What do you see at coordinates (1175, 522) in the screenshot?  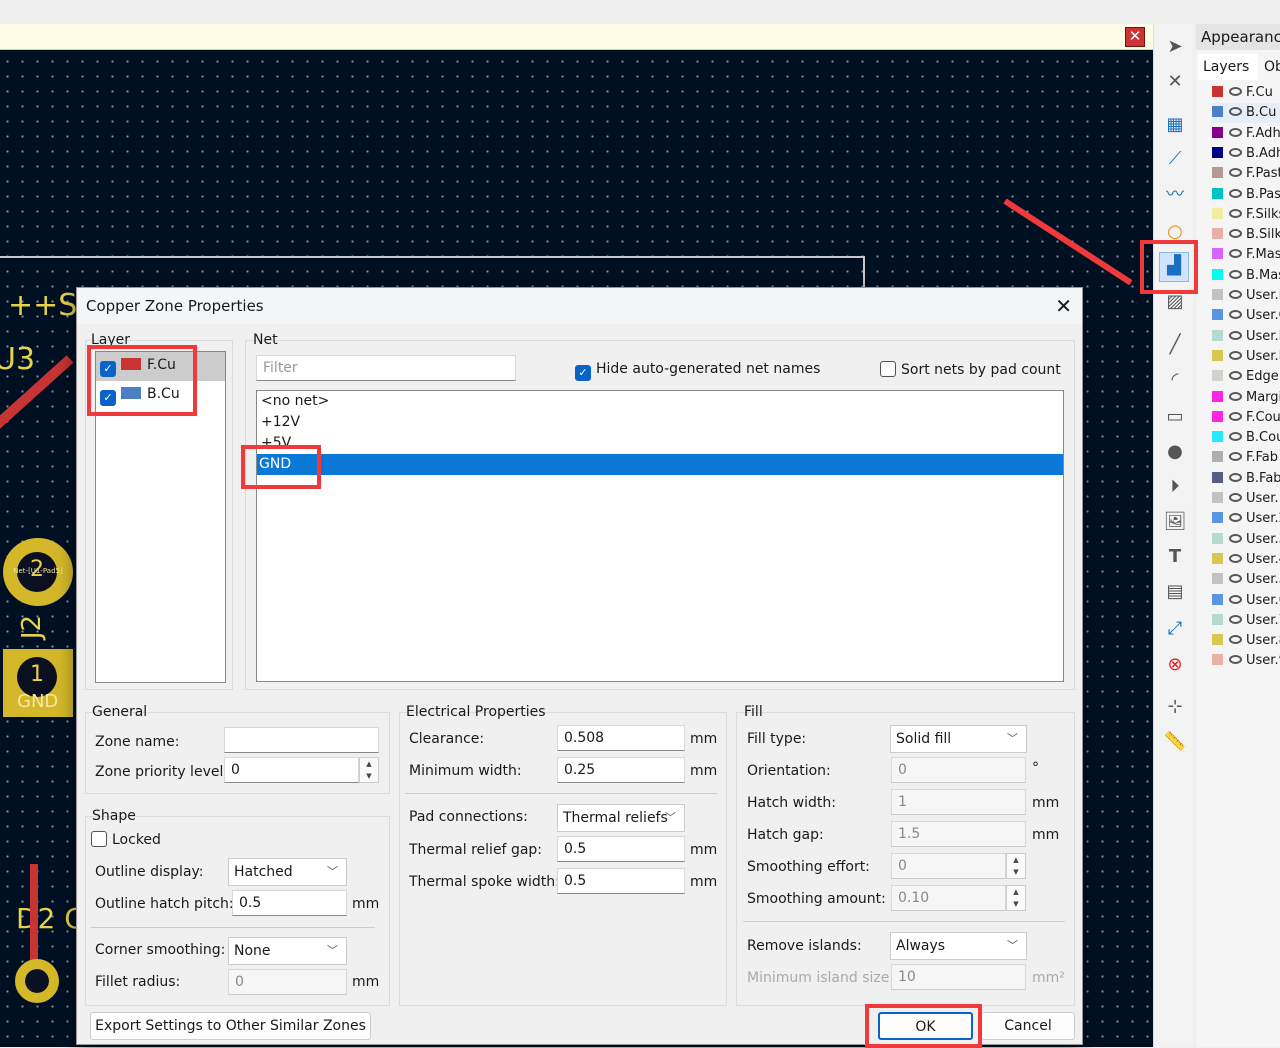 I see `image-icon: 🖼` at bounding box center [1175, 522].